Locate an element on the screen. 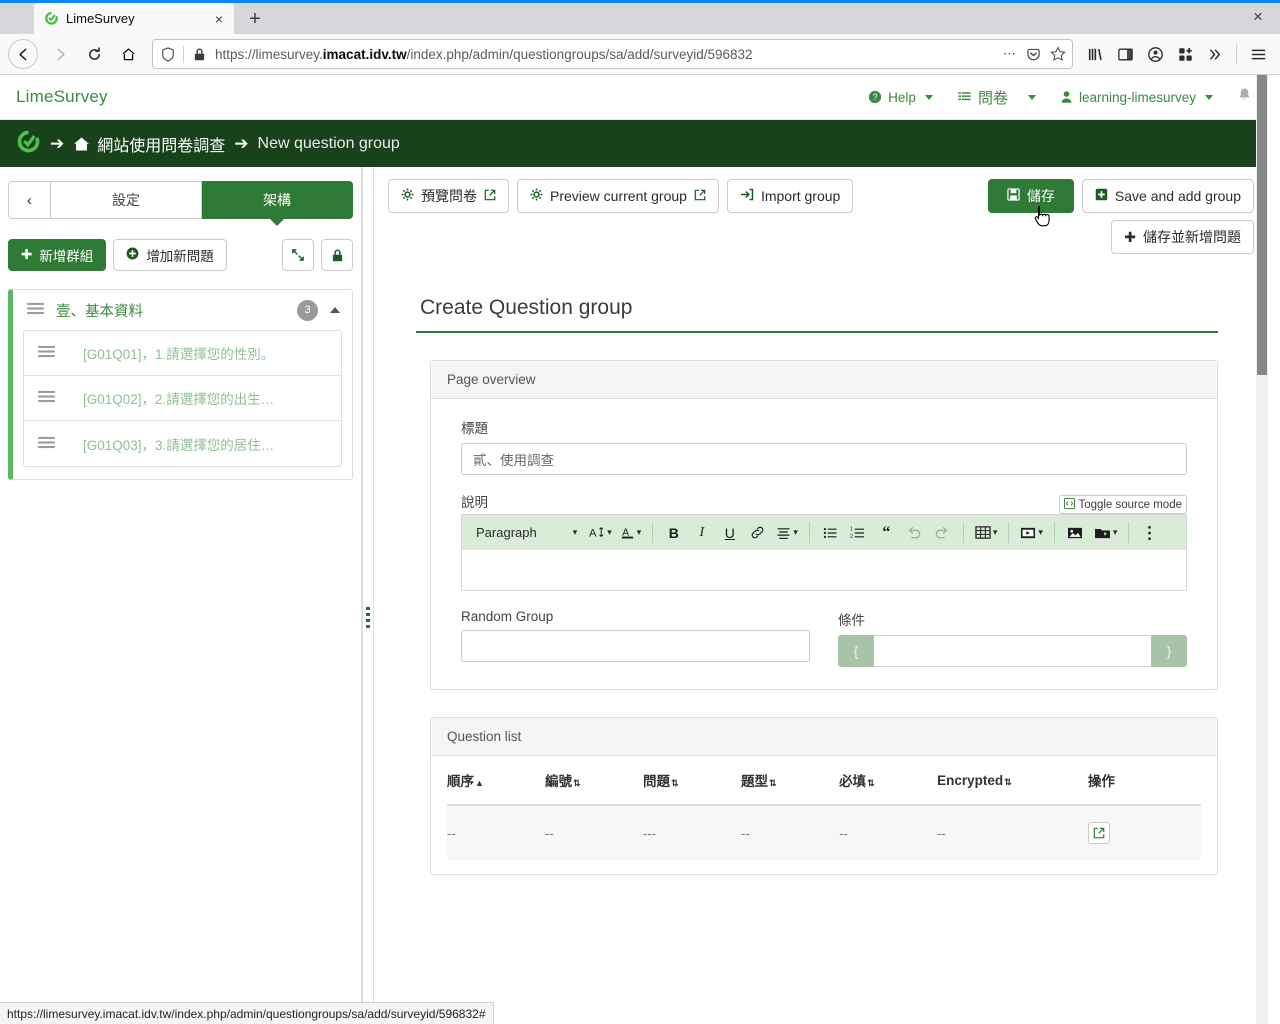 This screenshot has height=1024, width=1280. add-group-label: 新增群組 is located at coordinates (66, 256).